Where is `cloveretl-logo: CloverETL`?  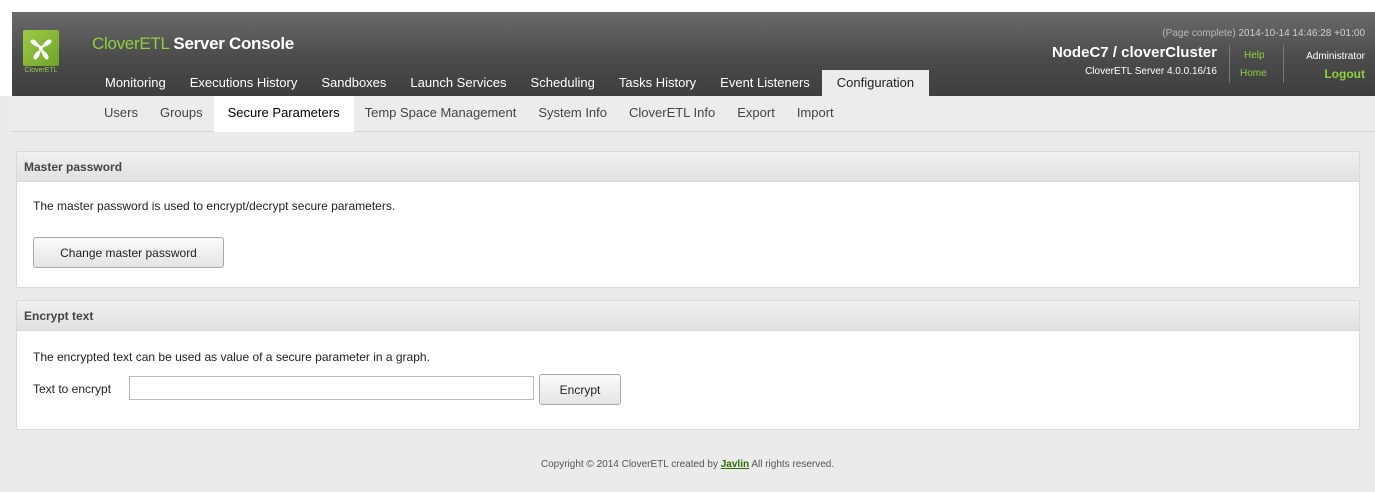 cloveretl-logo: CloverETL is located at coordinates (41, 54).